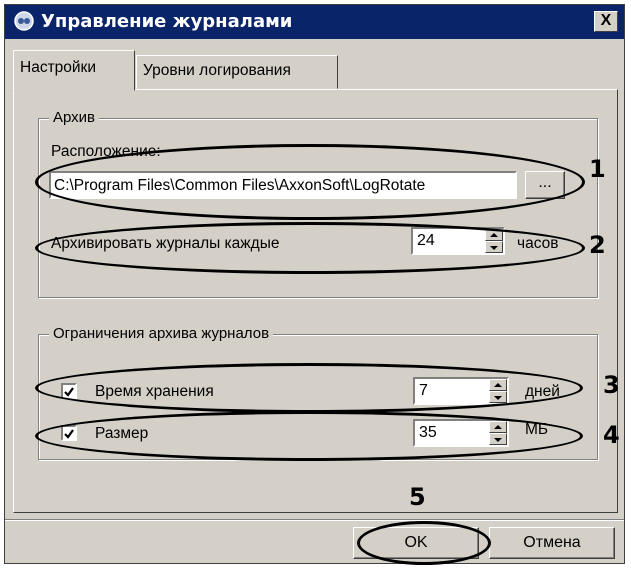 This screenshot has height=568, width=631. I want to click on window-title: Управление журналами, so click(167, 21).